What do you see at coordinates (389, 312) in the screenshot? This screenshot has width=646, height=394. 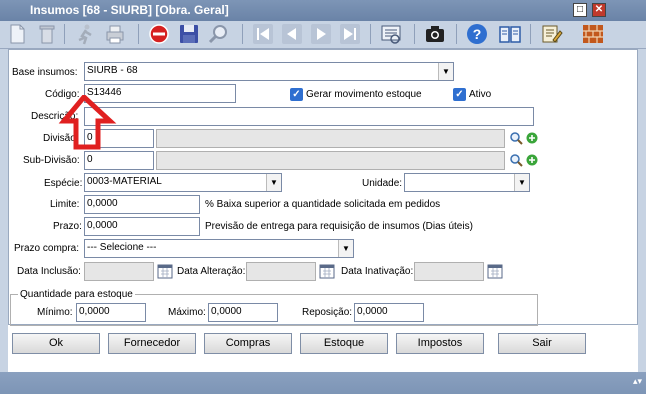 I see `reposicao-input: 0,0000` at bounding box center [389, 312].